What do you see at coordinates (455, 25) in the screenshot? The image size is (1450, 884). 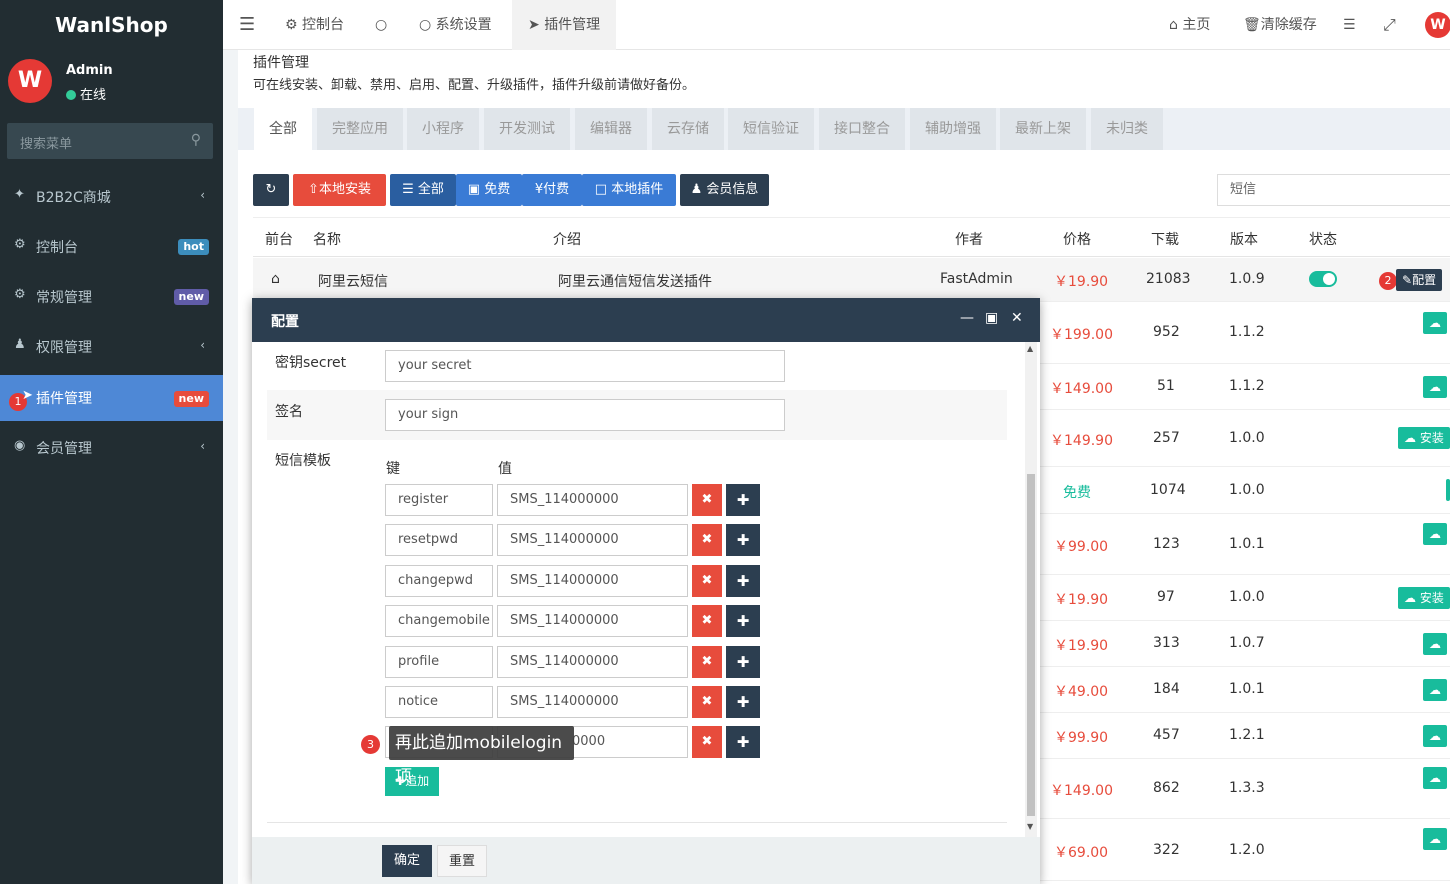 I see `tab-system-settings: ○ 系统设置` at bounding box center [455, 25].